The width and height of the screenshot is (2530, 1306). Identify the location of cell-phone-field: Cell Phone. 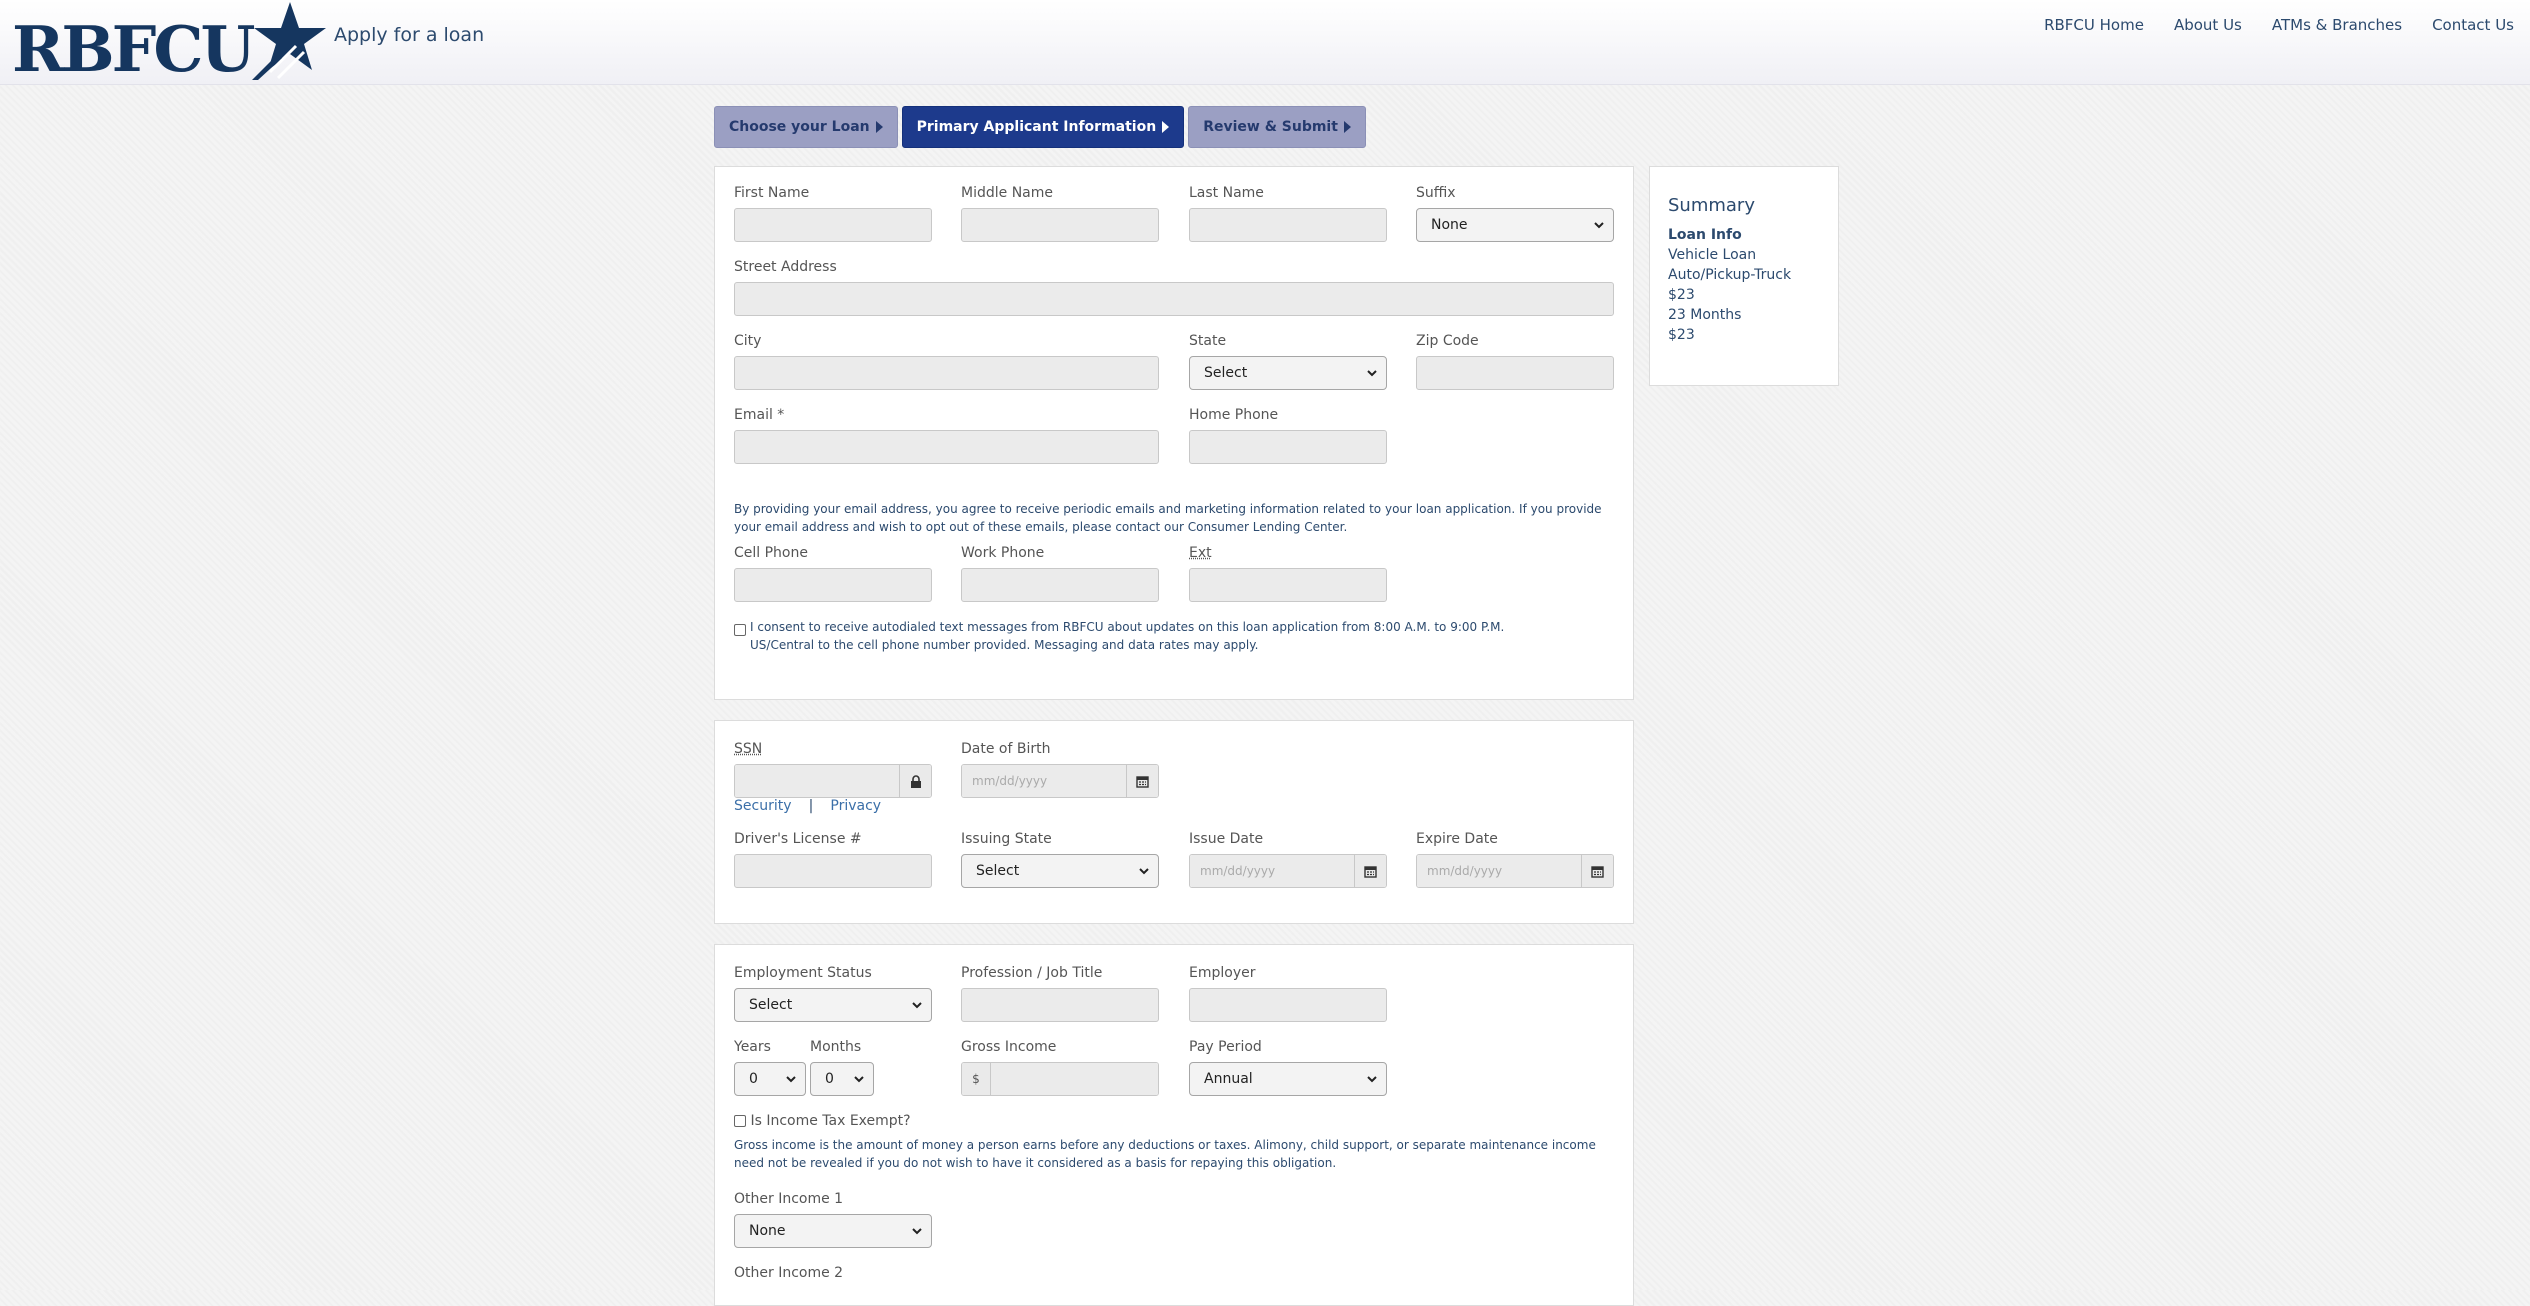
(833, 573).